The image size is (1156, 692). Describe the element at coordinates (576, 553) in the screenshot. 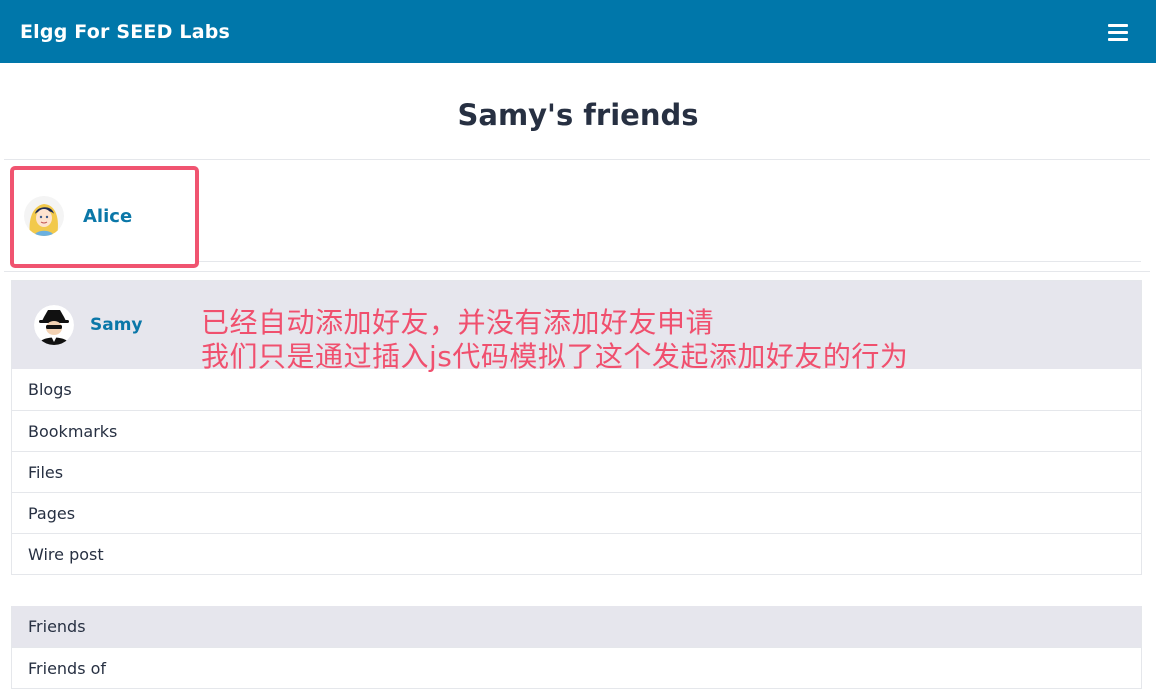

I see `owner-menu-item-wire-post: Wire post` at that location.